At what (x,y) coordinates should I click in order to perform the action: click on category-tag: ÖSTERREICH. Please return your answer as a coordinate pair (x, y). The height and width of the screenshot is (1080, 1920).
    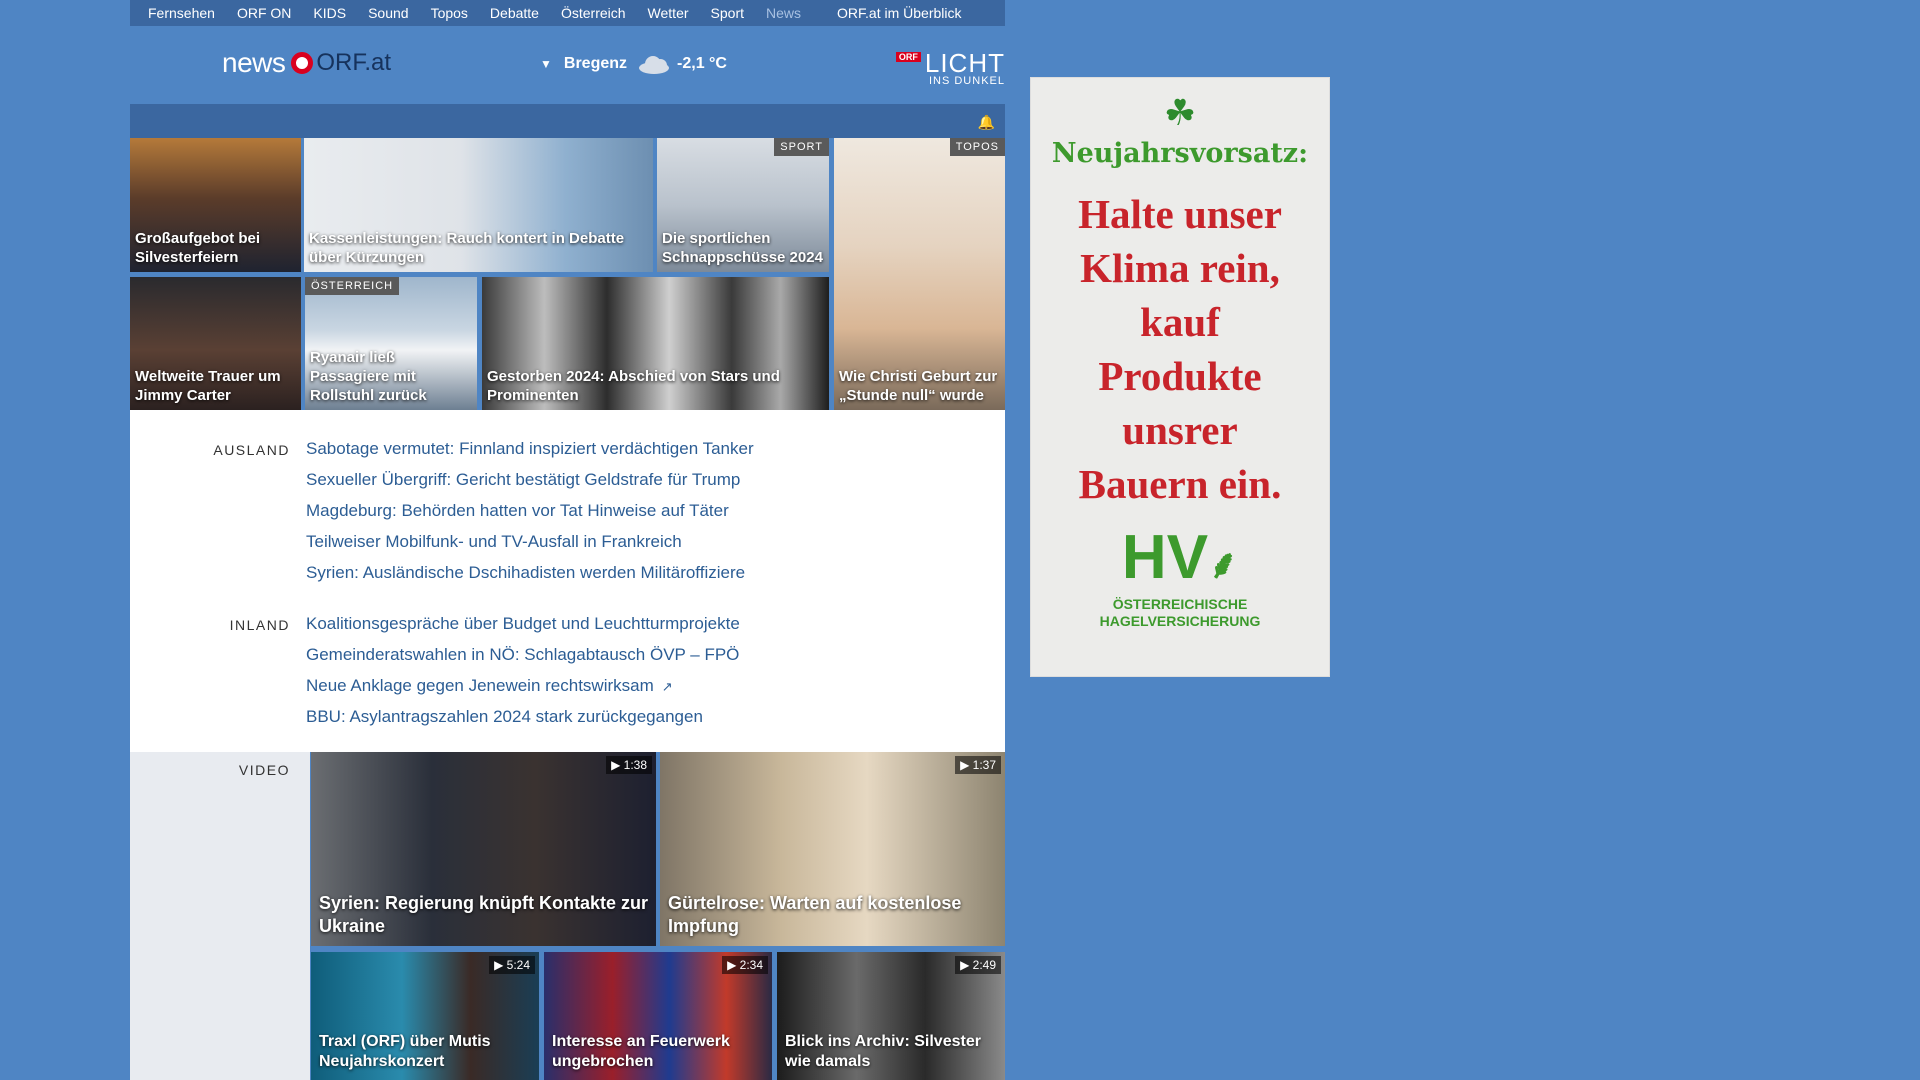
    Looking at the image, I should click on (352, 286).